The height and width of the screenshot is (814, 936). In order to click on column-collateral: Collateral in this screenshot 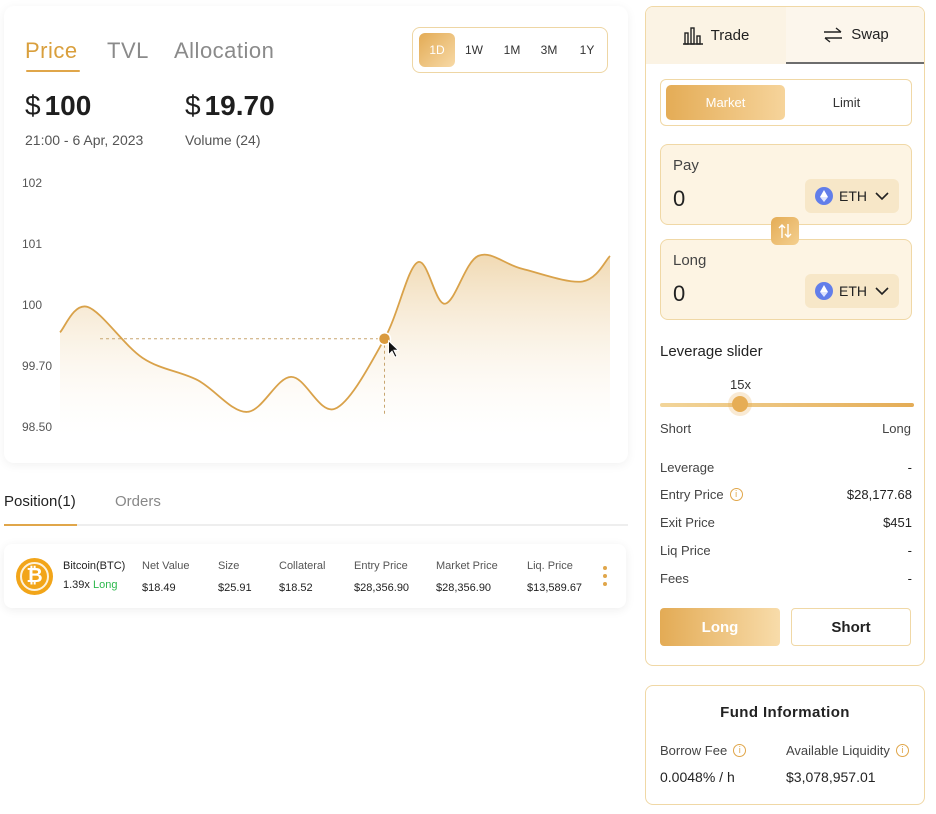, I will do `click(302, 566)`.